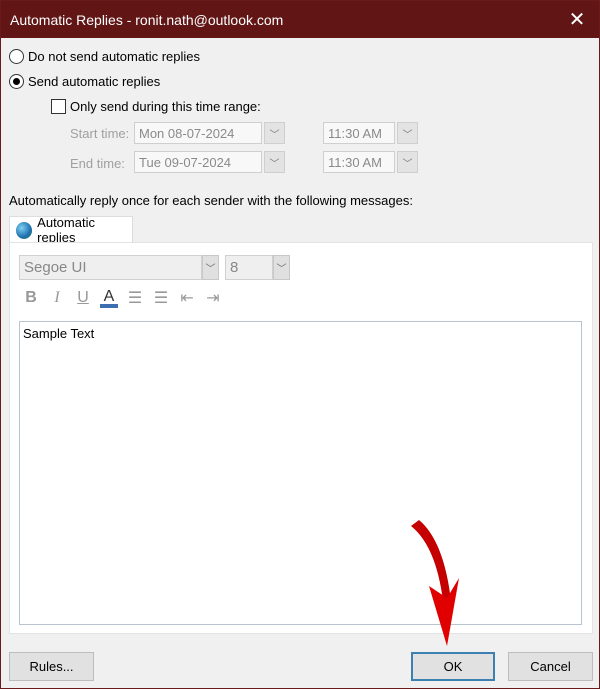  Describe the element at coordinates (249, 267) in the screenshot. I see `font-size-field: 8` at that location.